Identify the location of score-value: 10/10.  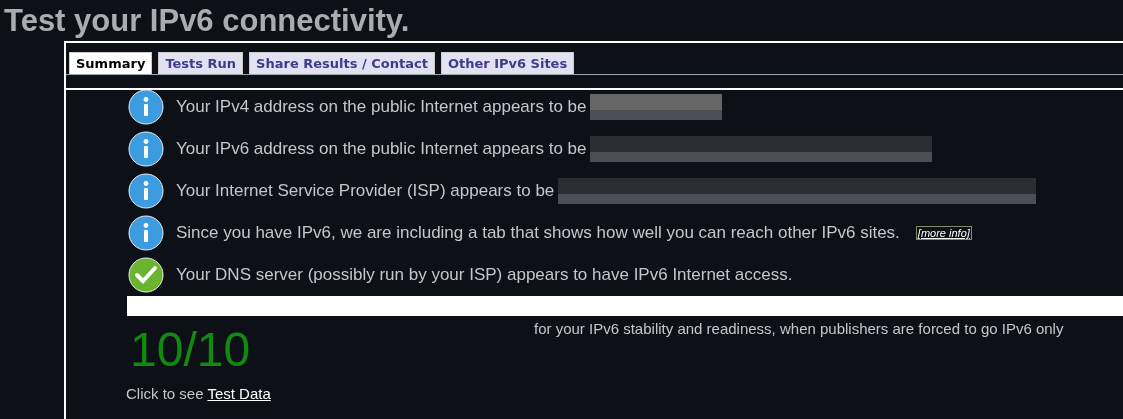
(191, 349).